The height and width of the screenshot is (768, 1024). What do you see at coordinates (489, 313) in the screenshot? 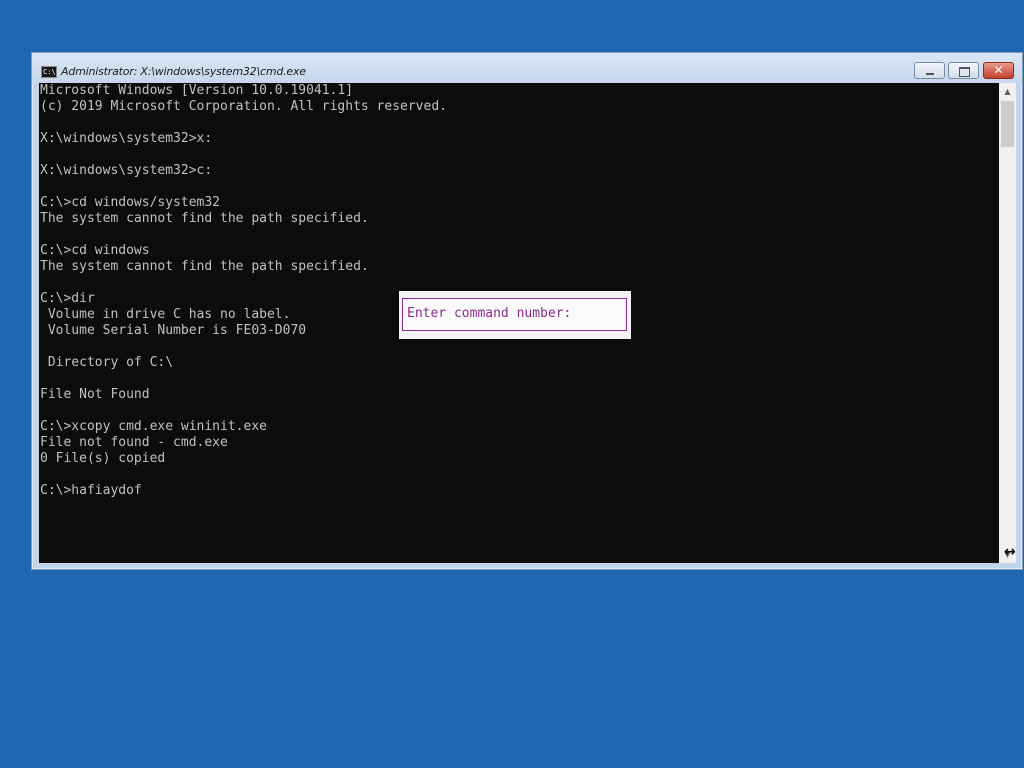
I see `command-number-label: Enter command number:` at bounding box center [489, 313].